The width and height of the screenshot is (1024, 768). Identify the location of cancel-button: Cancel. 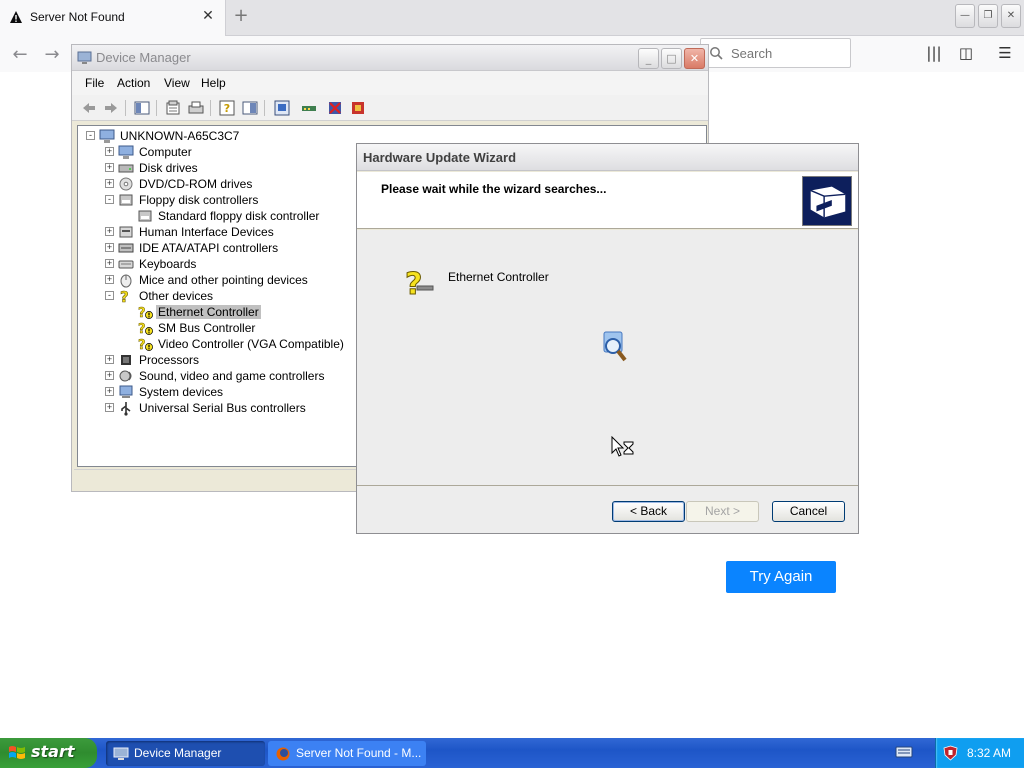
(808, 511).